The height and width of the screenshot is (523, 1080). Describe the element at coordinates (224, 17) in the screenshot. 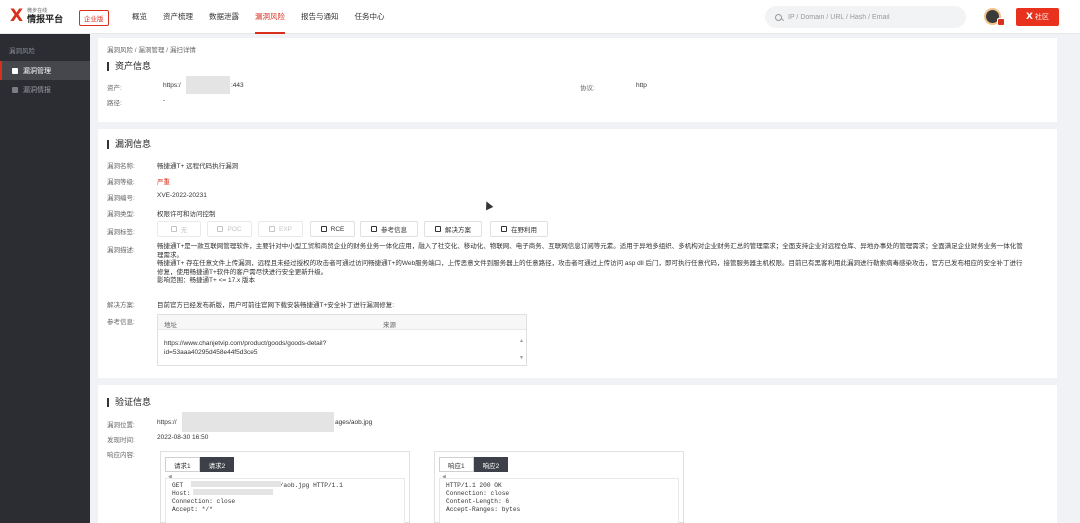

I see `nav-data-leak: 数据泄露` at that location.